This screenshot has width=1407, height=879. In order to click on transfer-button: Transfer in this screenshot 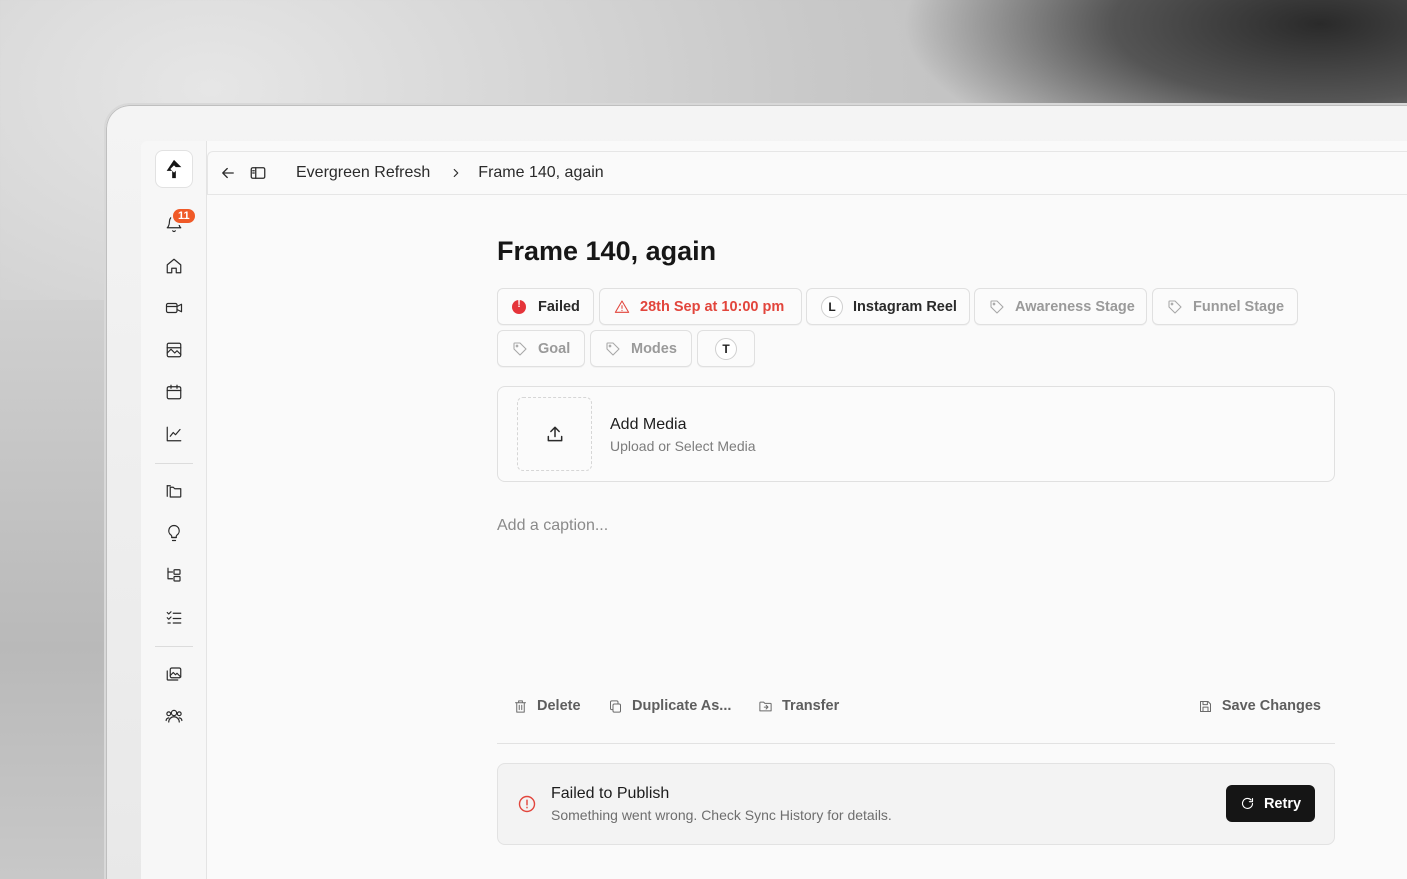, I will do `click(798, 706)`.